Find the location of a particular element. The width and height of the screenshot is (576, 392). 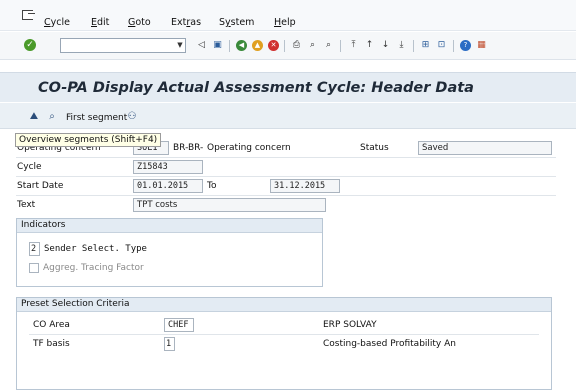

preset-selection-group-title: Preset Selection Criteria is located at coordinates (284, 305).